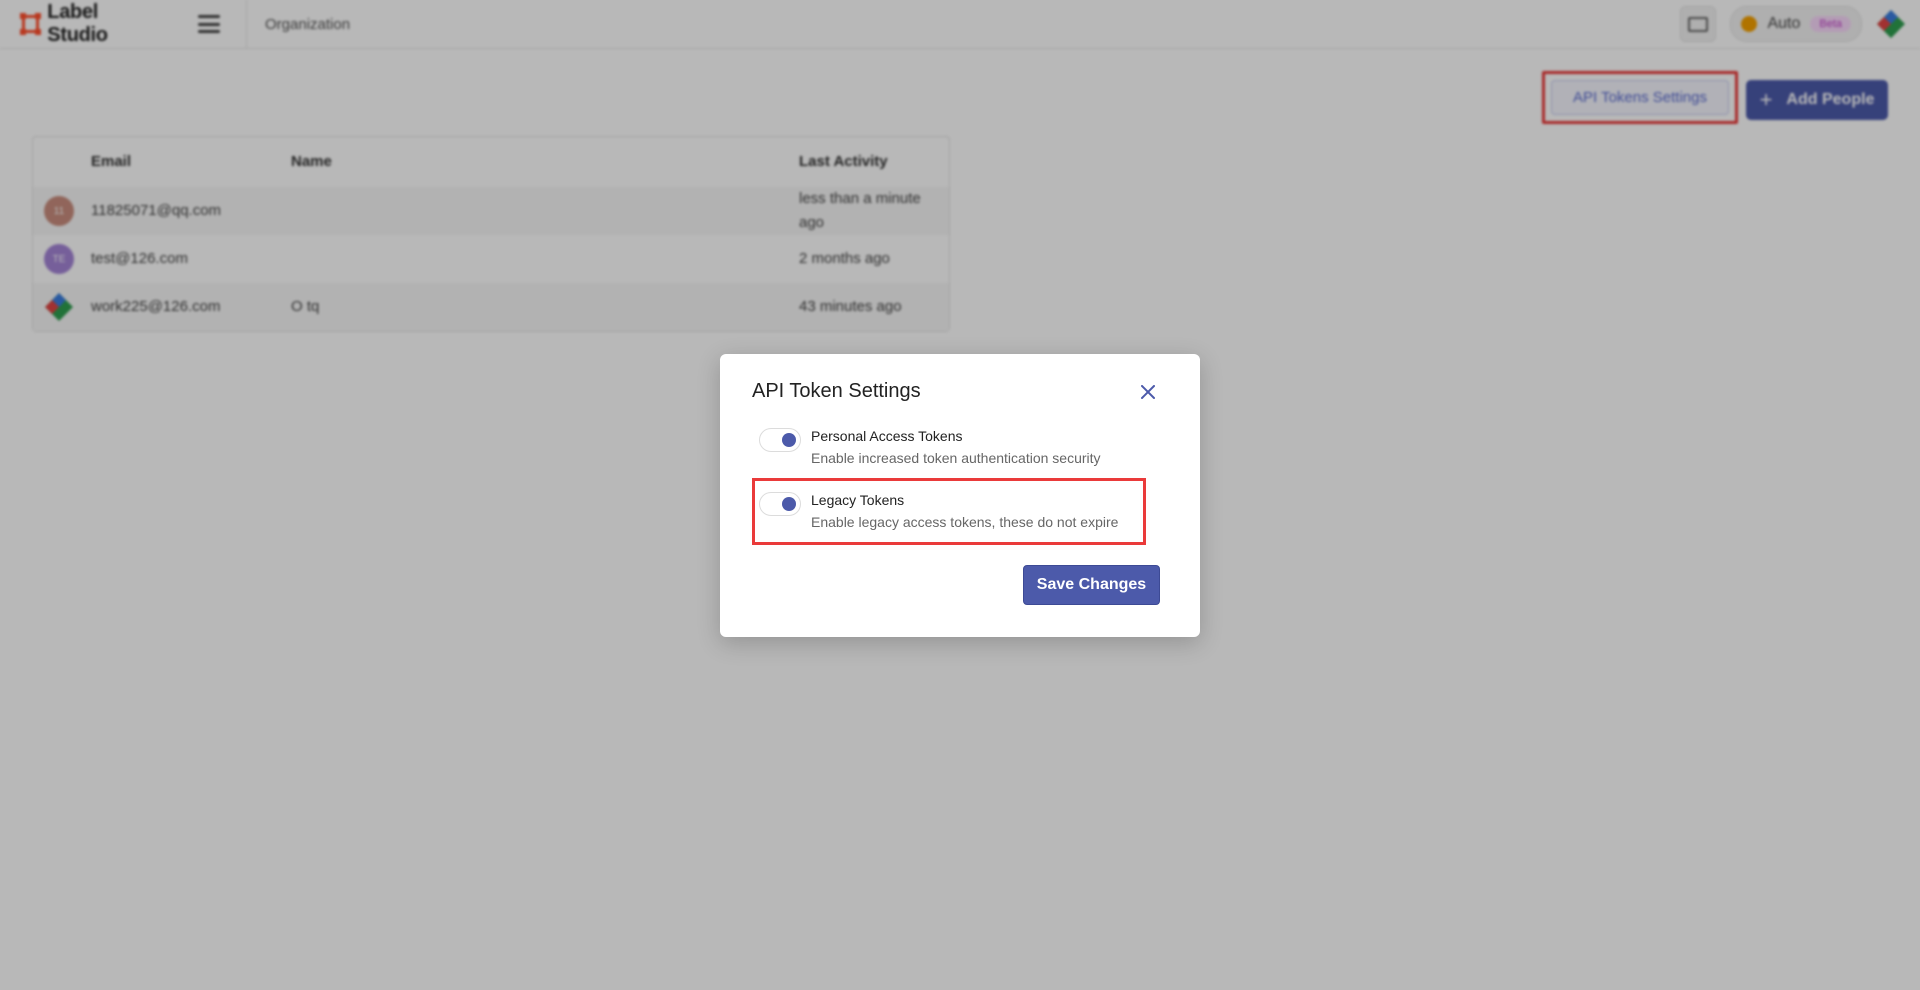  I want to click on close-icon, so click(1148, 392).